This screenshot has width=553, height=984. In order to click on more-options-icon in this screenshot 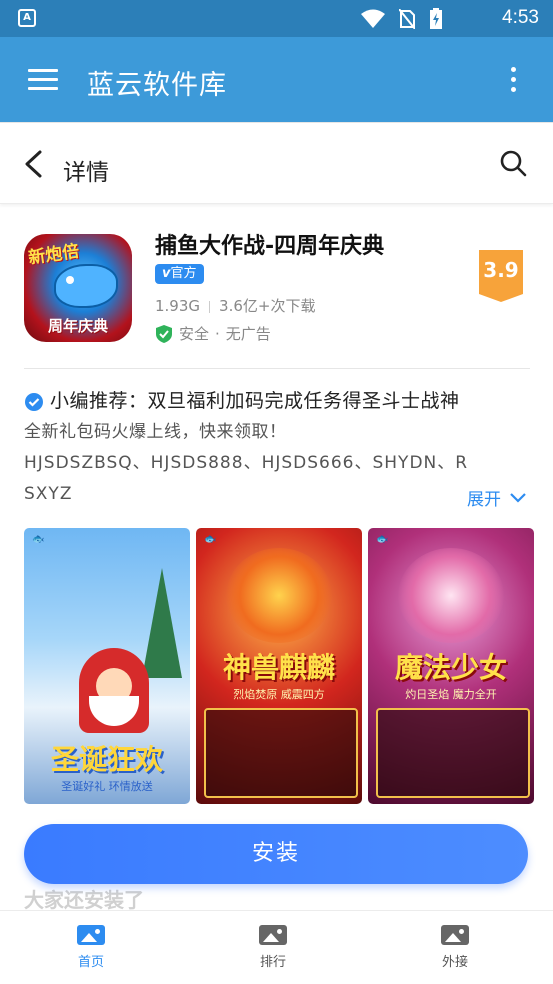, I will do `click(514, 82)`.